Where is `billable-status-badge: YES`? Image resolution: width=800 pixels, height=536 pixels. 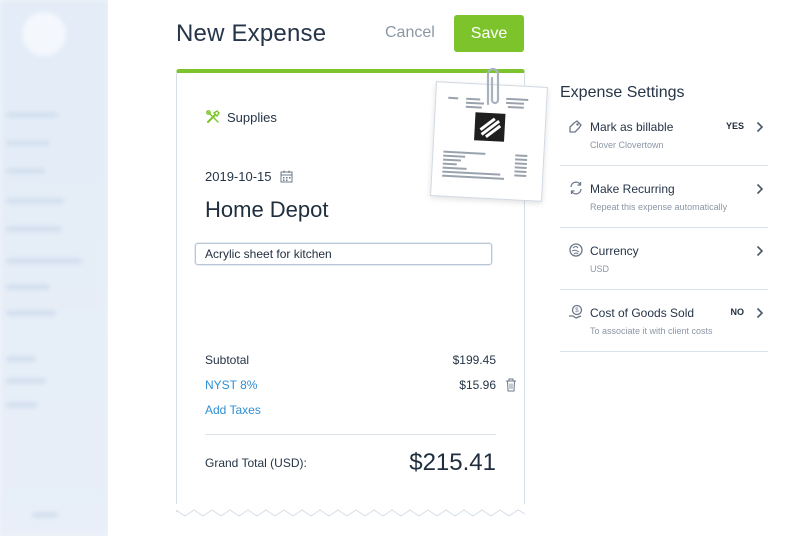
billable-status-badge: YES is located at coordinates (734, 126).